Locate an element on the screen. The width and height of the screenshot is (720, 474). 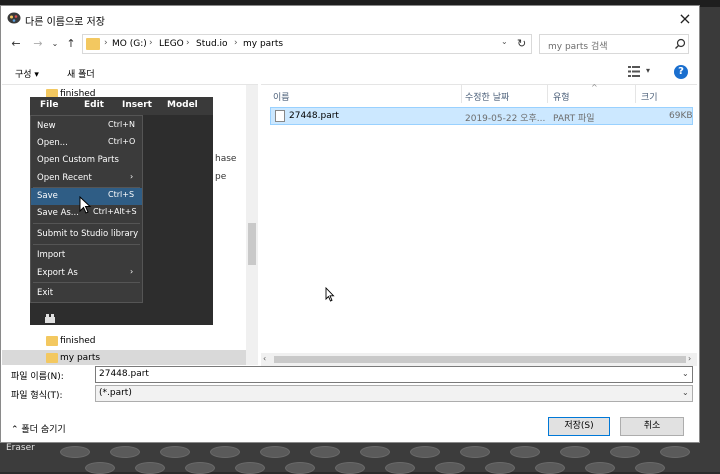
menu-insert: Insert is located at coordinates (137, 105).